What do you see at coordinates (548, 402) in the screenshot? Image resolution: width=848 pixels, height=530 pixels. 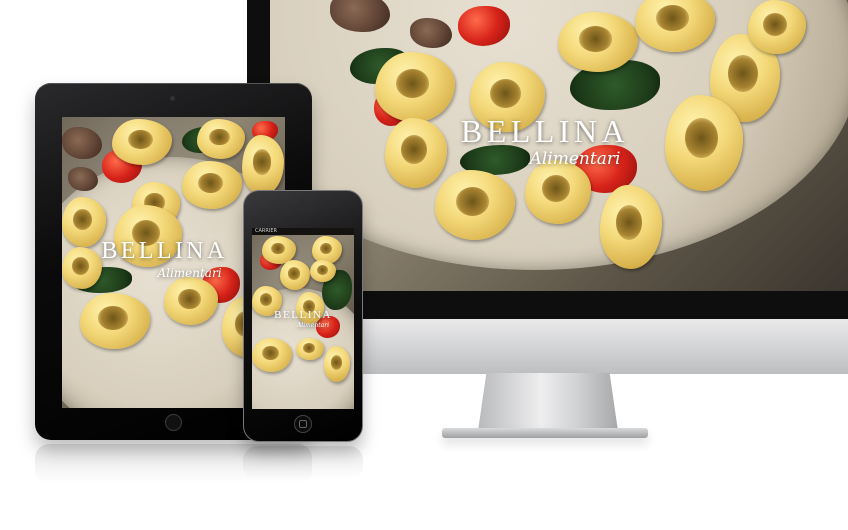 I see `imac-stand` at bounding box center [548, 402].